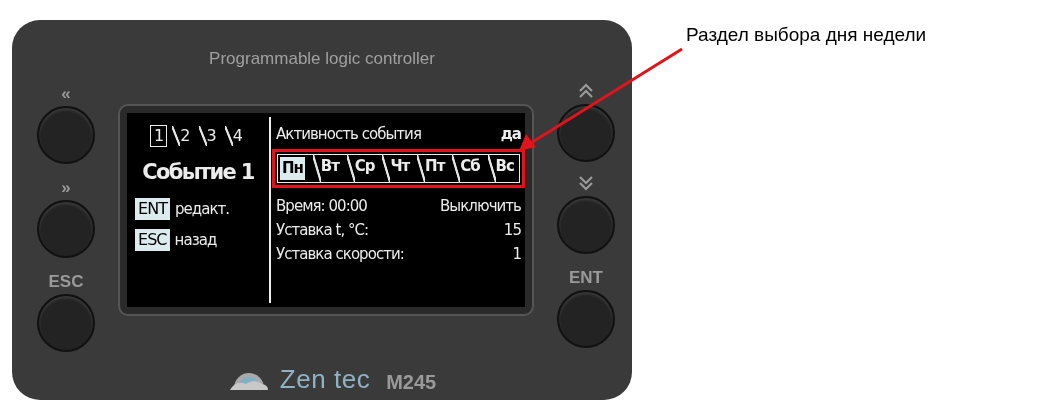 This screenshot has width=1056, height=403. I want to click on weekday-toggle: Чт, so click(397, 168).